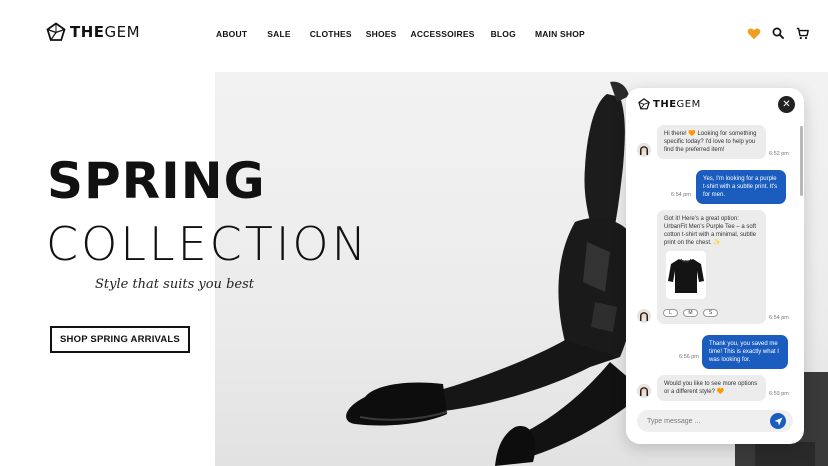 The image size is (828, 466). Describe the element at coordinates (331, 34) in the screenshot. I see `nav-item-clothes: CLOTHES` at that location.